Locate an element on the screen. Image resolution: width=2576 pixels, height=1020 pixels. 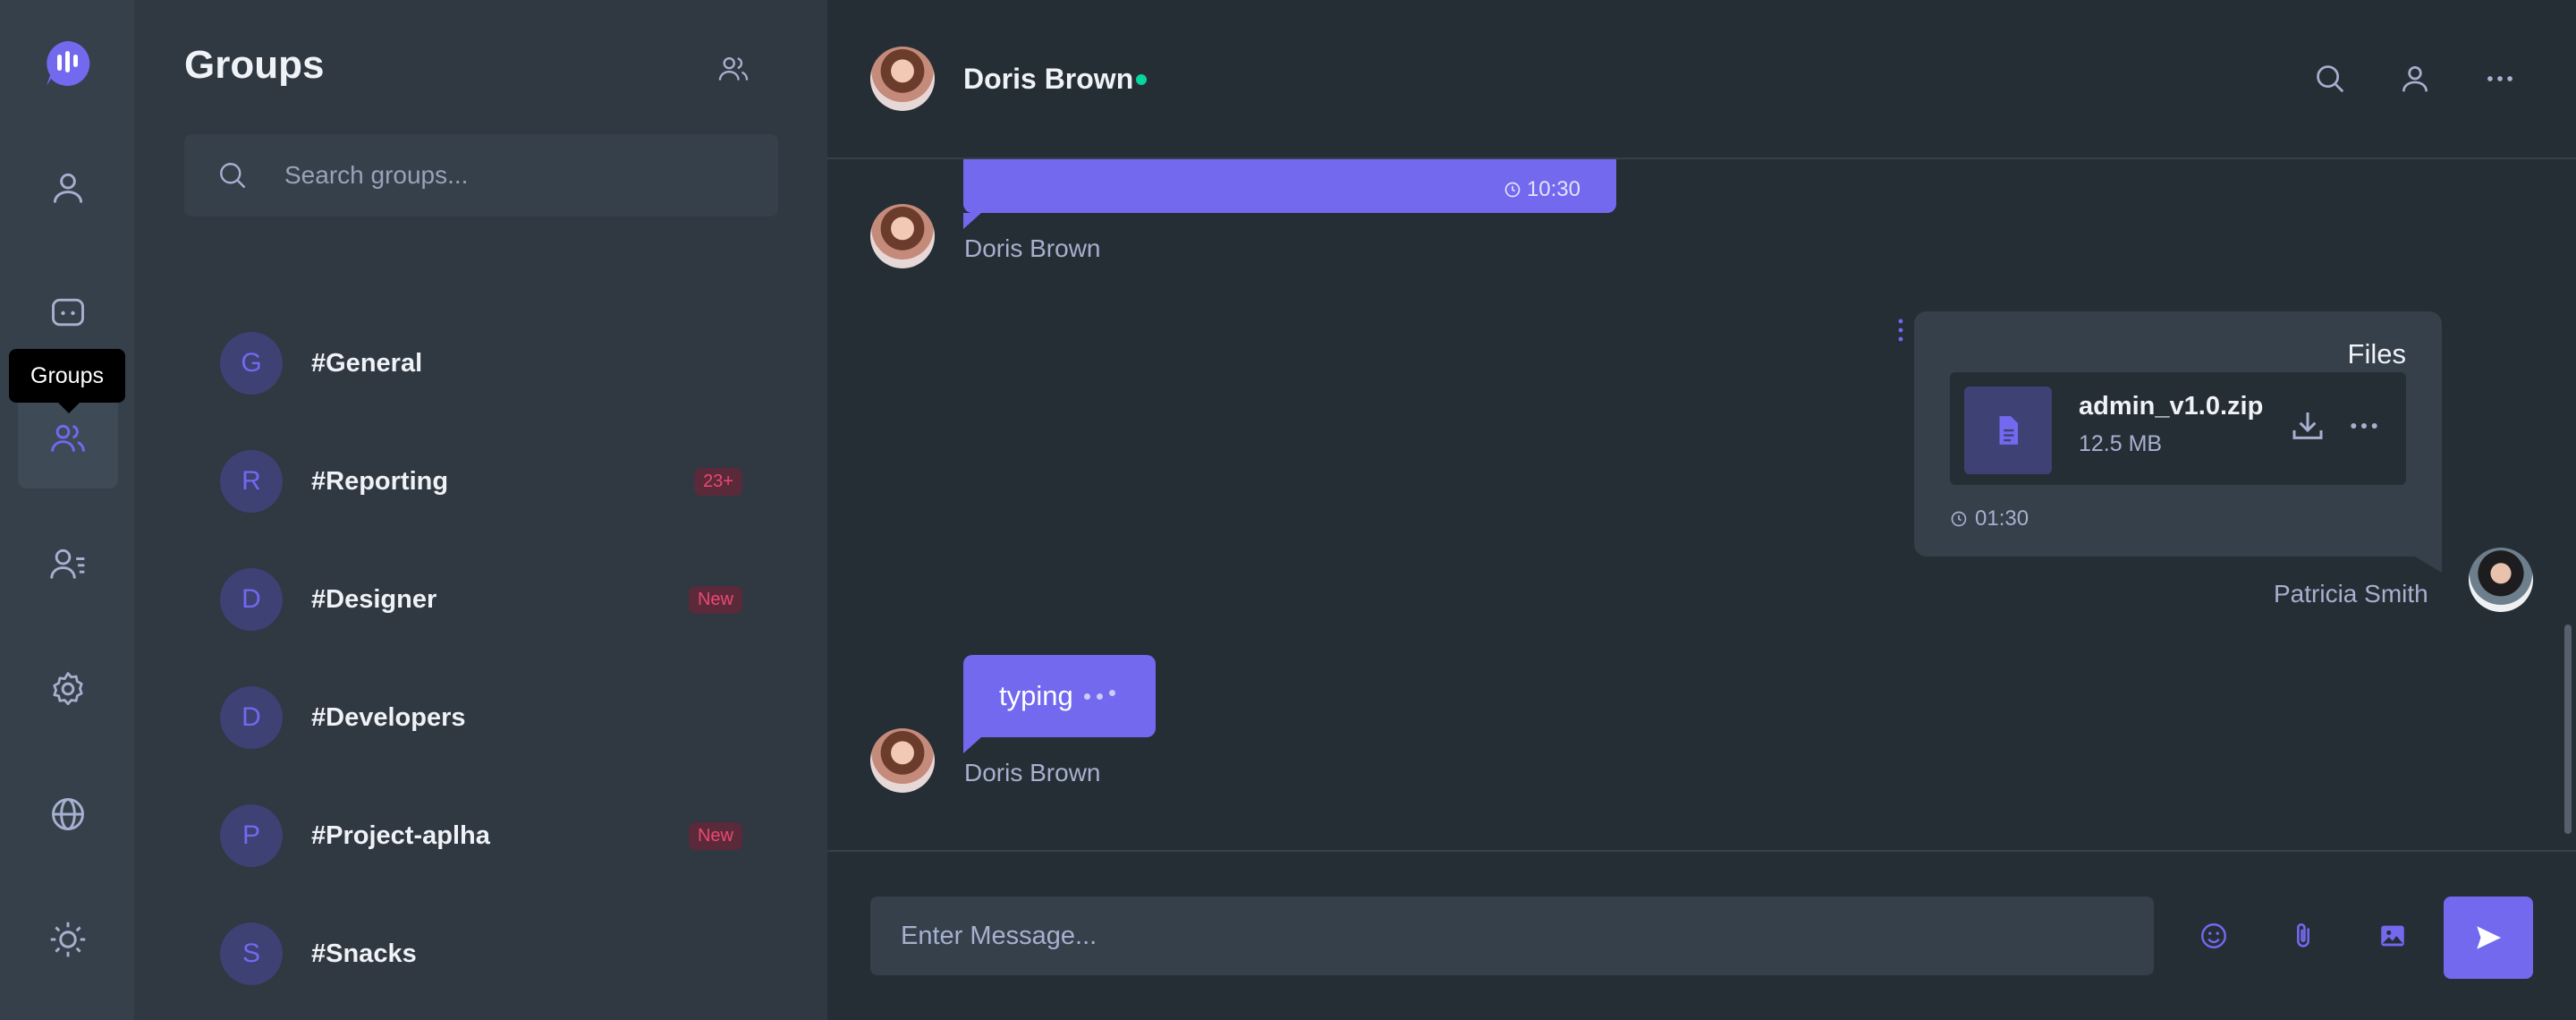
send-icon is located at coordinates (2489, 937).